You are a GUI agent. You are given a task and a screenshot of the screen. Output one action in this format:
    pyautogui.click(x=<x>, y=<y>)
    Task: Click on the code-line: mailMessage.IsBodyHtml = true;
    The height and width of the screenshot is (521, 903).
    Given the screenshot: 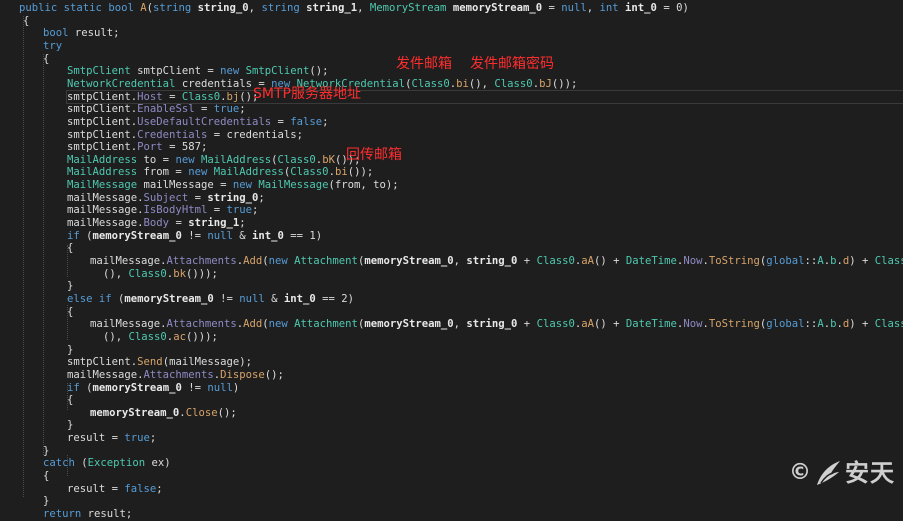 What is the action you would take?
    pyautogui.click(x=485, y=210)
    